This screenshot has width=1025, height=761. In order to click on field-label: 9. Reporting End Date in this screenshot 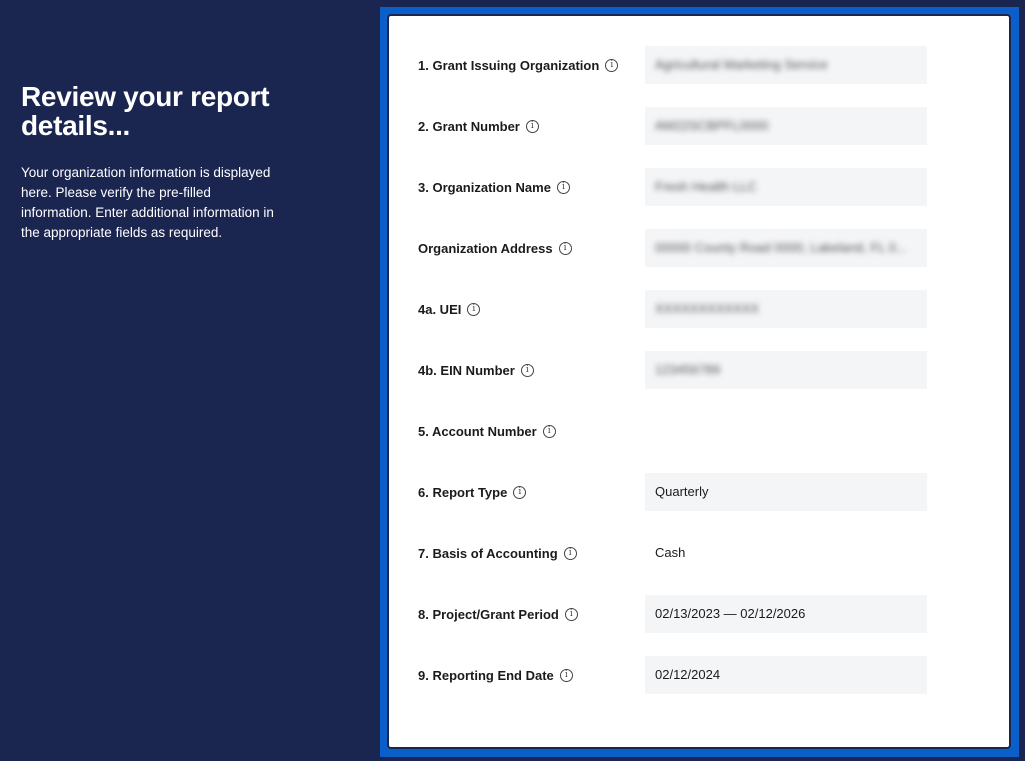, I will do `click(486, 675)`.